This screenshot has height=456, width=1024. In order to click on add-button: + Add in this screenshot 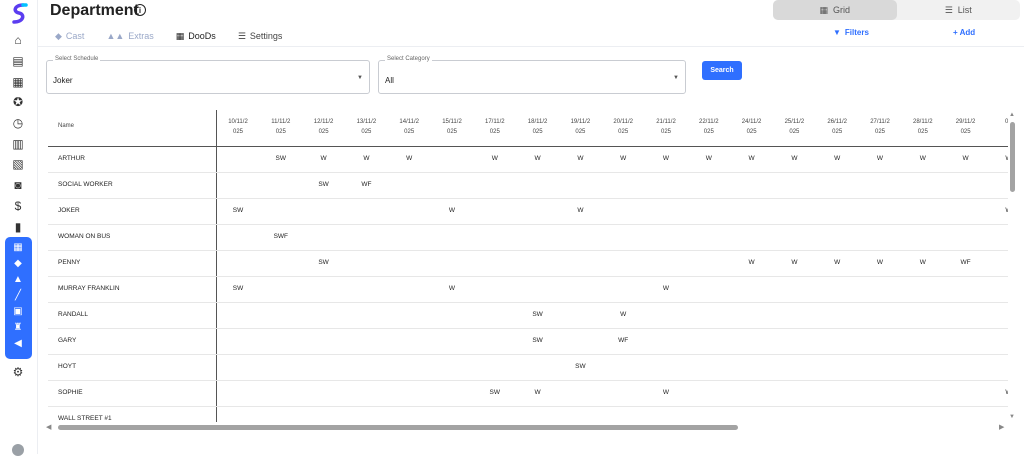, I will do `click(964, 32)`.